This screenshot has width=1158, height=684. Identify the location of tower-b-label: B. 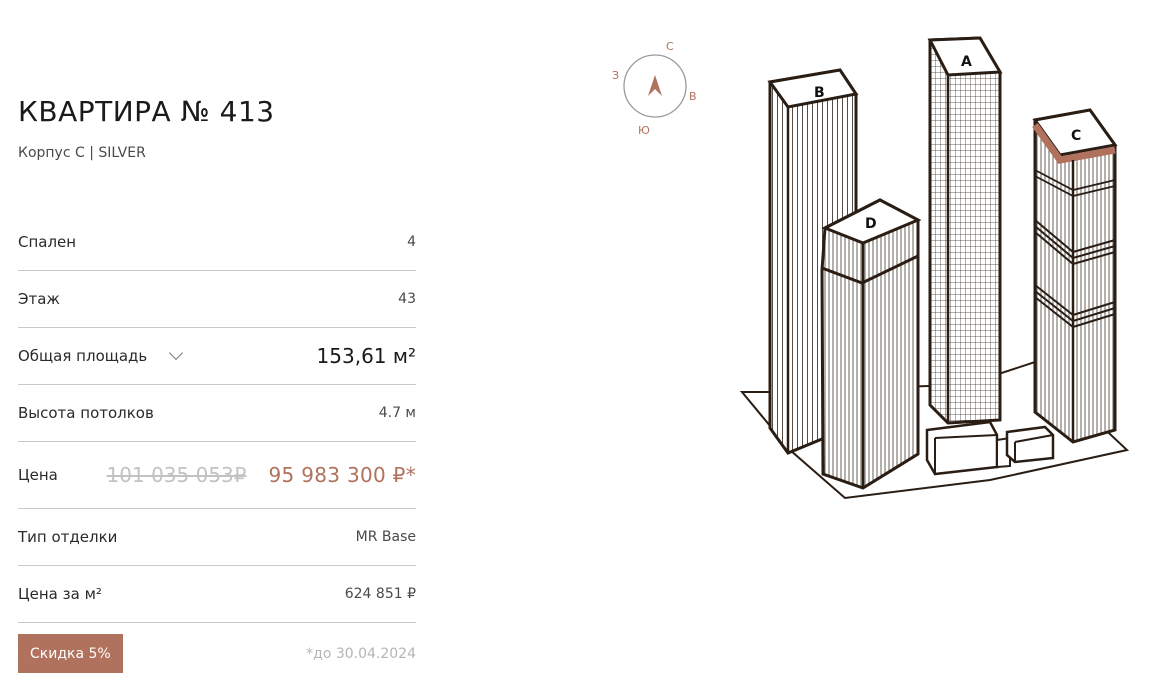
(819, 93).